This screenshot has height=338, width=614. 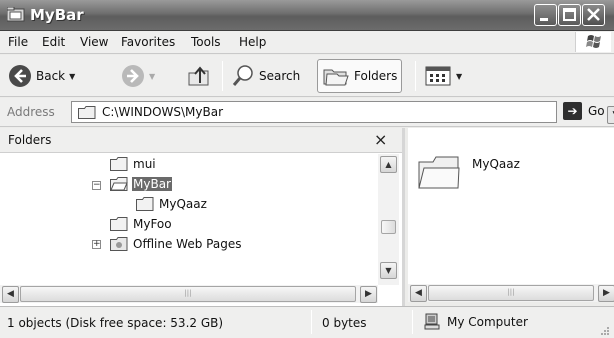 I want to click on address-input: C:\WINDOWS\MyBar ▼, so click(x=342, y=112).